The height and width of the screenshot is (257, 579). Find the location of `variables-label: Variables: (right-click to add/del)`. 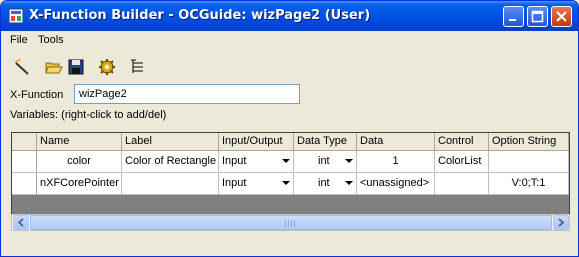

variables-label: Variables: (right-click to add/del) is located at coordinates (88, 115).